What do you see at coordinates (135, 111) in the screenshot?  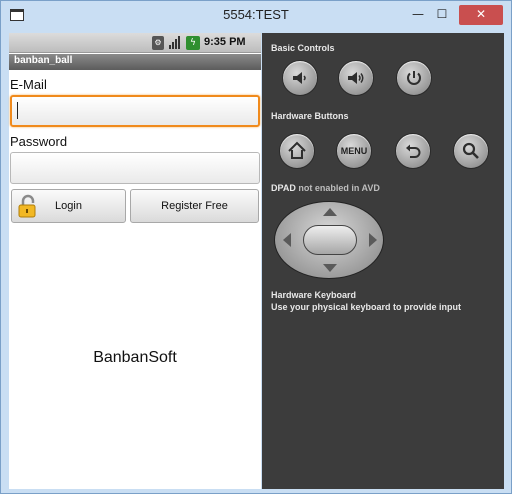 I see `email-field` at bounding box center [135, 111].